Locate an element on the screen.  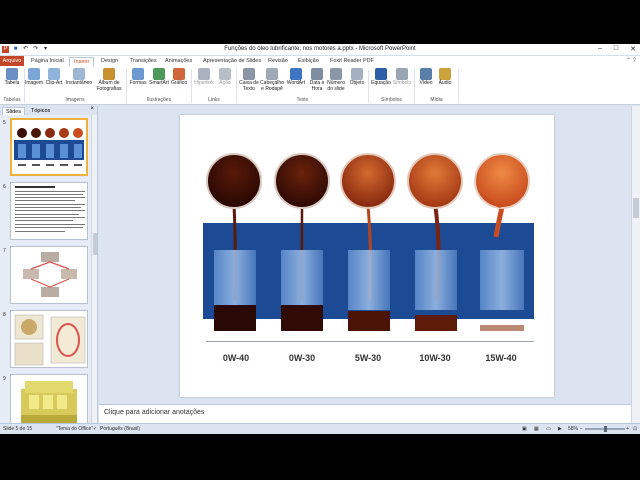
action-icon is located at coordinates (225, 74).